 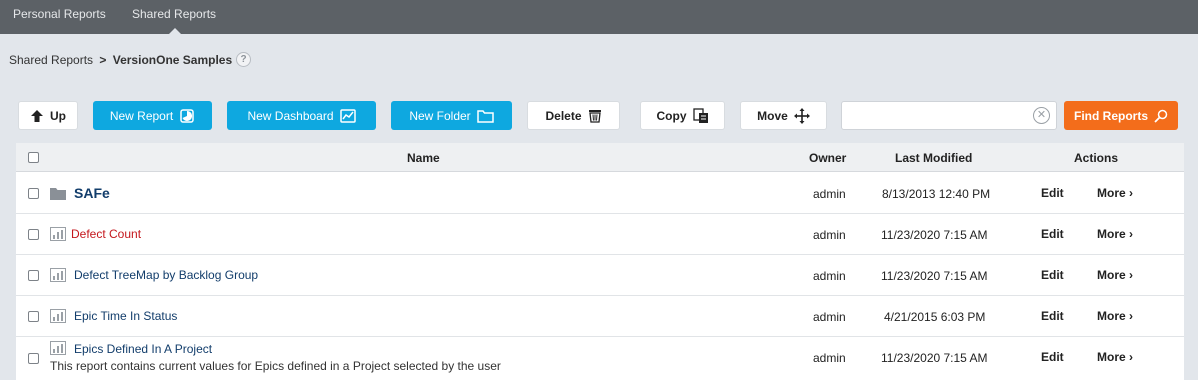 What do you see at coordinates (58, 115) in the screenshot?
I see `up-label: Up` at bounding box center [58, 115].